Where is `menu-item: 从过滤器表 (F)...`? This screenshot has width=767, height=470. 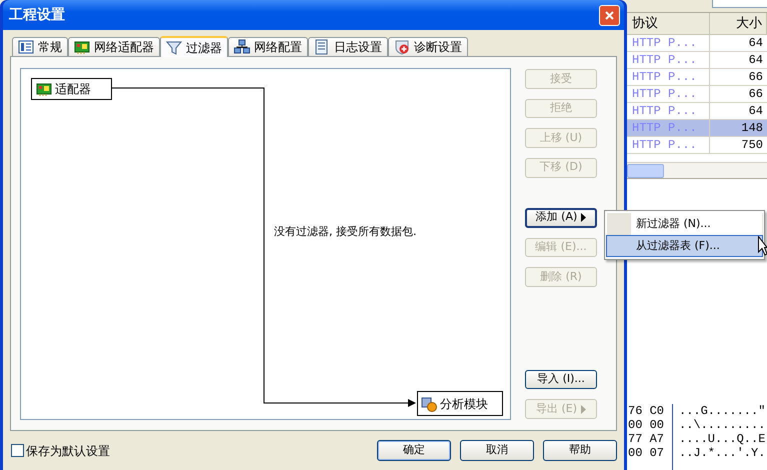 menu-item: 从过滤器表 (F)... is located at coordinates (684, 246).